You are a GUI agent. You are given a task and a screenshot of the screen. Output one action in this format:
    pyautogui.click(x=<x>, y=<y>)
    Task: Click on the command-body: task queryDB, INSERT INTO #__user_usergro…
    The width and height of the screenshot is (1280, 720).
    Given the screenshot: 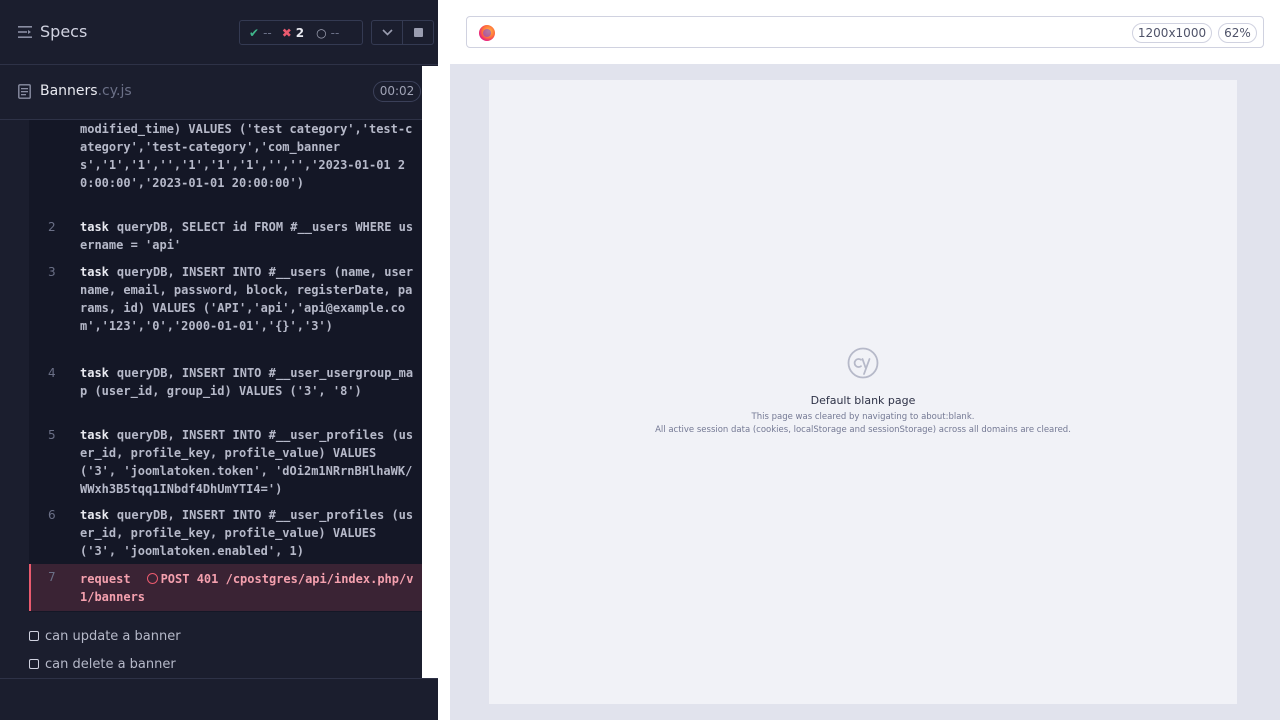 What is the action you would take?
    pyautogui.click(x=247, y=382)
    